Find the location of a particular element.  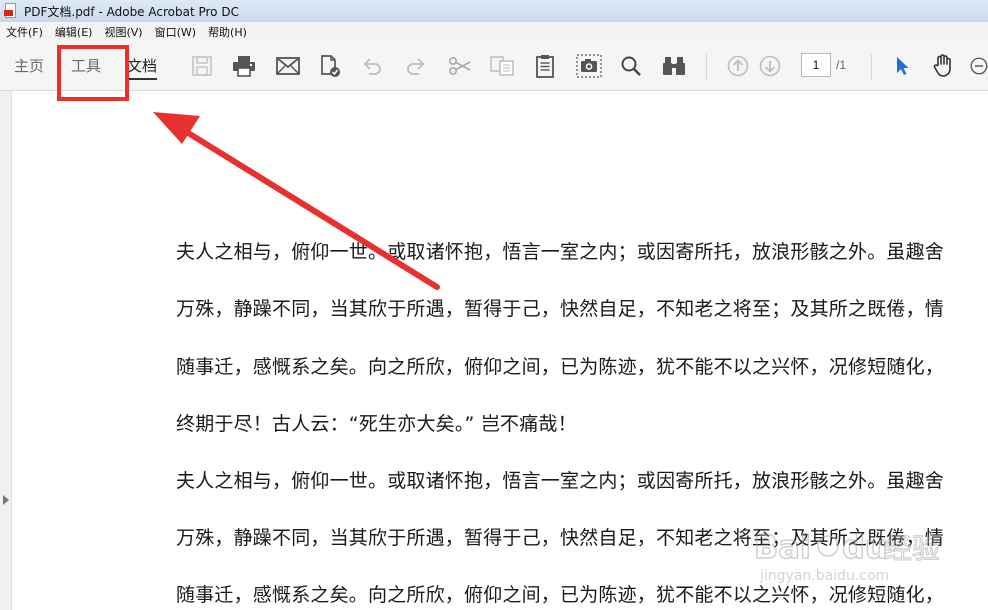

annotation-arrow-icon is located at coordinates (296, 201).